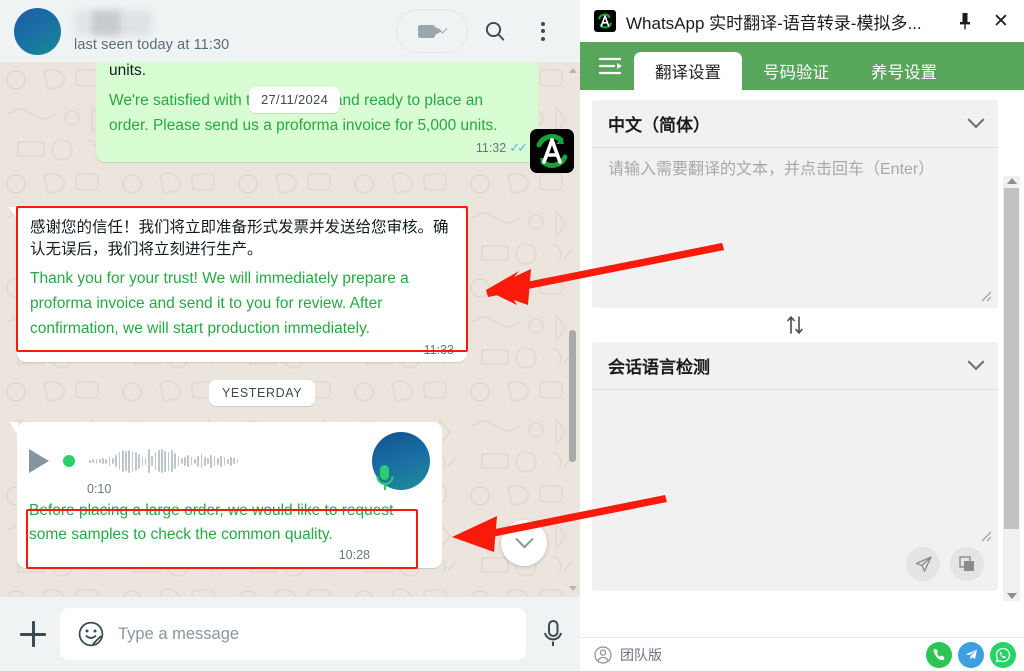  What do you see at coordinates (1001, 21) in the screenshot?
I see `close-button: ✕` at bounding box center [1001, 21].